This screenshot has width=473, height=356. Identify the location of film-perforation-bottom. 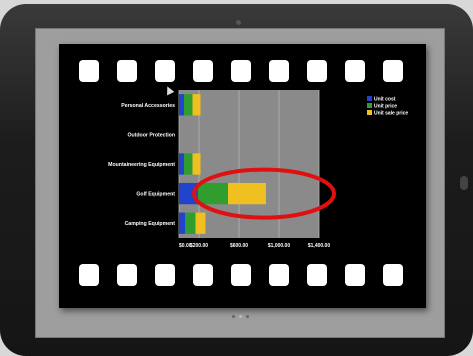
(242, 278).